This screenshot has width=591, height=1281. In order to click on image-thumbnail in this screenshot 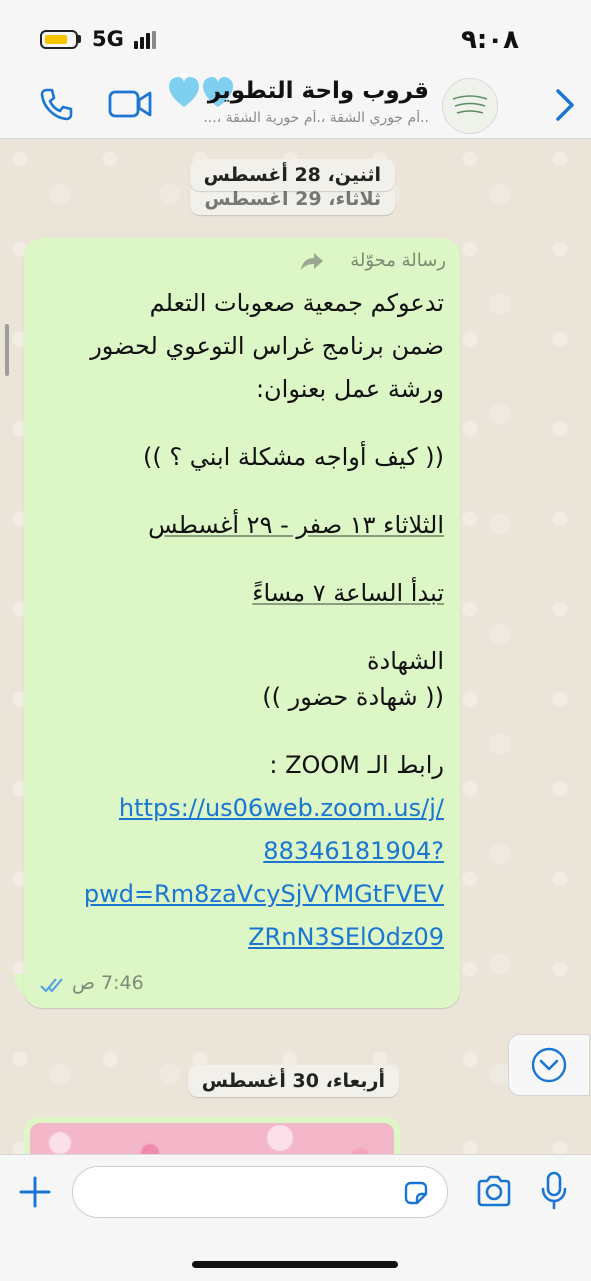, I will do `click(212, 1138)`.